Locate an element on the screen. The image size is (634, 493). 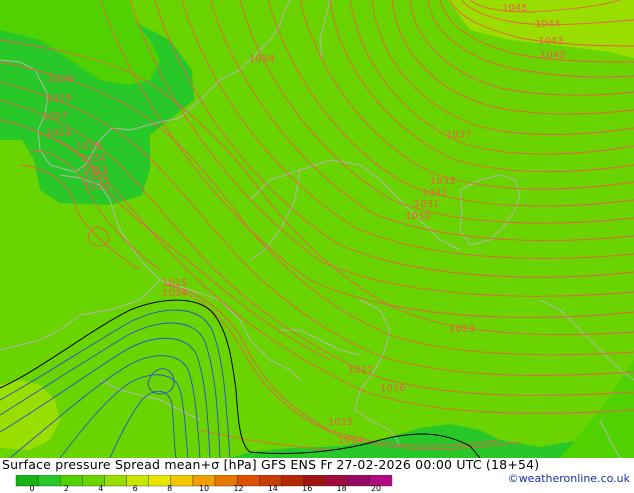
label-1030: 1030 is located at coordinates (417, 216).